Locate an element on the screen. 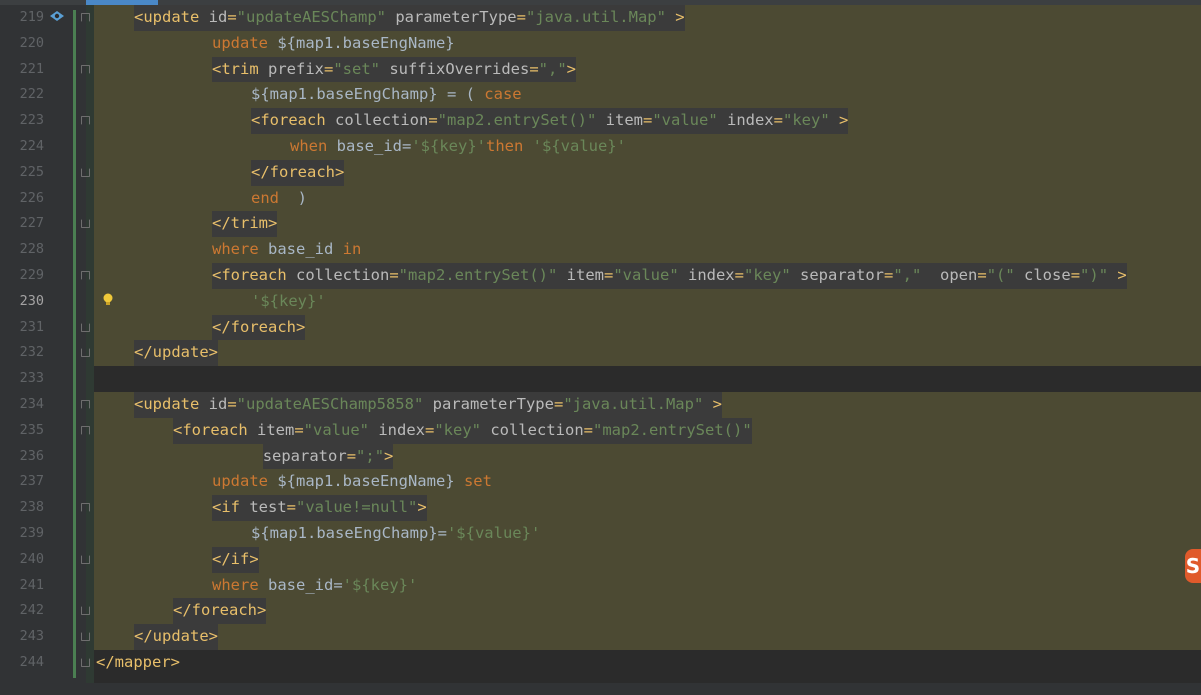  line-number: 240 is located at coordinates (22, 560).